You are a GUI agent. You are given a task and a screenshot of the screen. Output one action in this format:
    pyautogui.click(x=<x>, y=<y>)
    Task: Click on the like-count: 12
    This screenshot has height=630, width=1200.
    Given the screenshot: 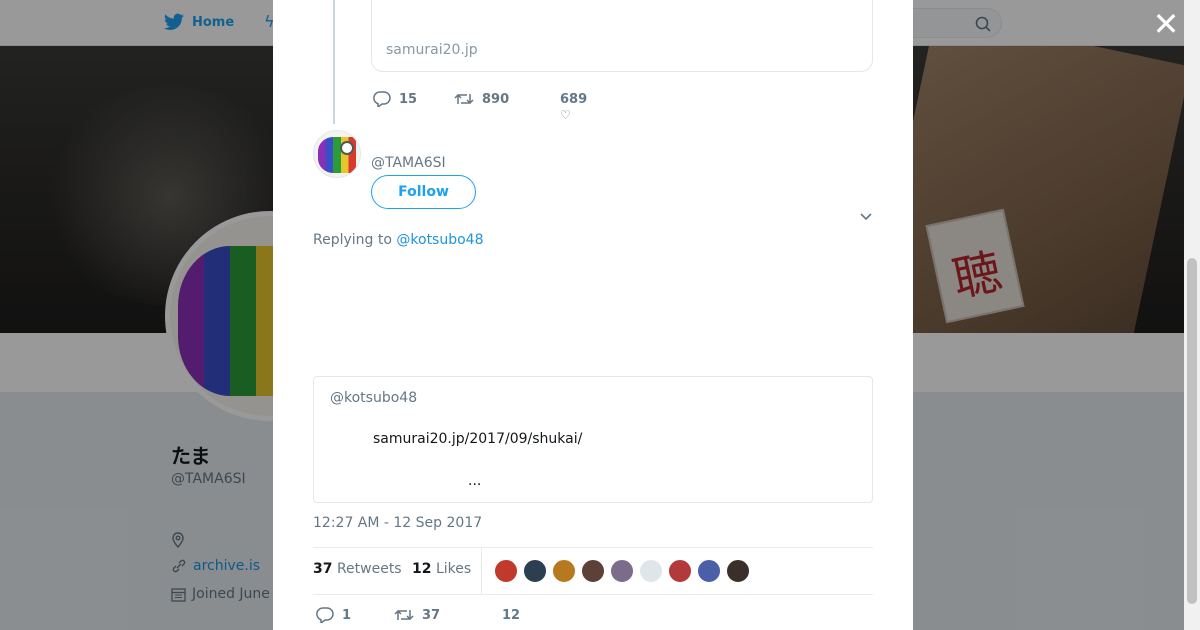 What is the action you would take?
    pyautogui.click(x=511, y=615)
    